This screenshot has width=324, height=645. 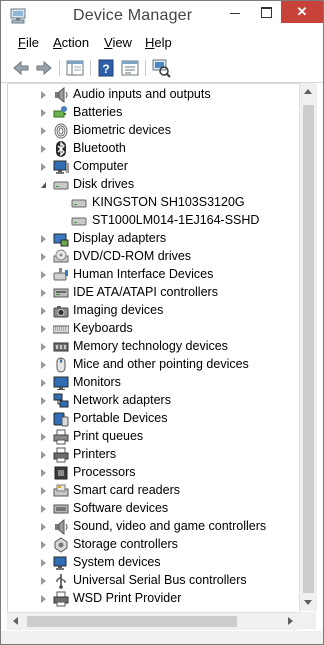 I want to click on tree-item-wsd-print-provider: WSD Print Provider, so click(x=154, y=599).